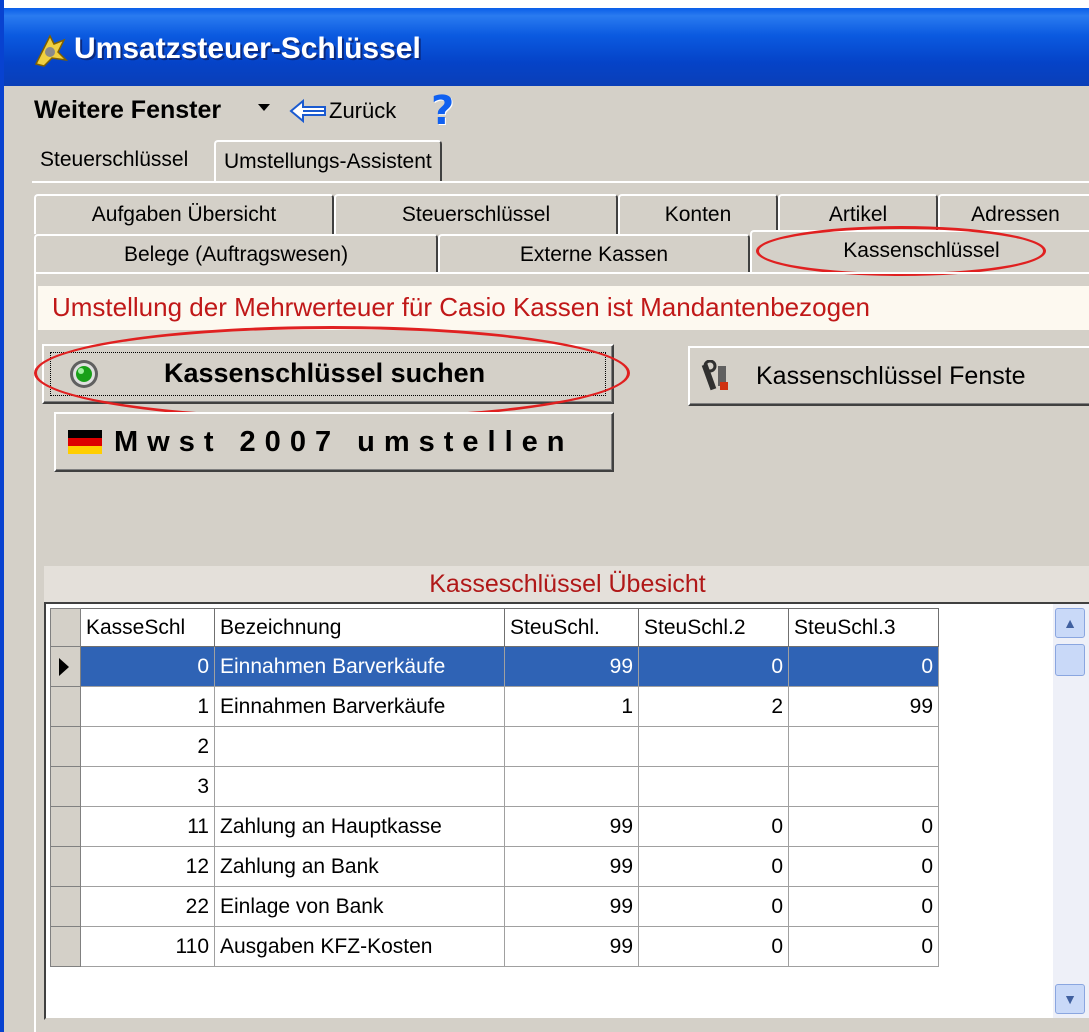  I want to click on cell-kasseschl: 0, so click(147, 666).